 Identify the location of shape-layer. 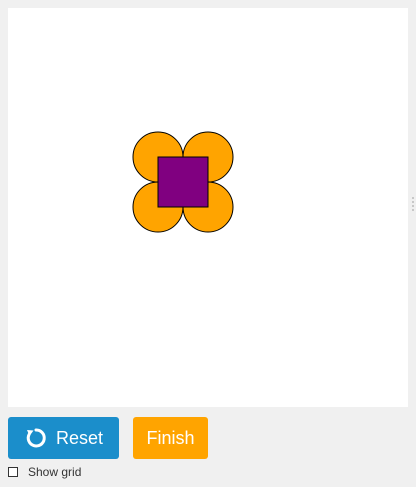
(183, 182).